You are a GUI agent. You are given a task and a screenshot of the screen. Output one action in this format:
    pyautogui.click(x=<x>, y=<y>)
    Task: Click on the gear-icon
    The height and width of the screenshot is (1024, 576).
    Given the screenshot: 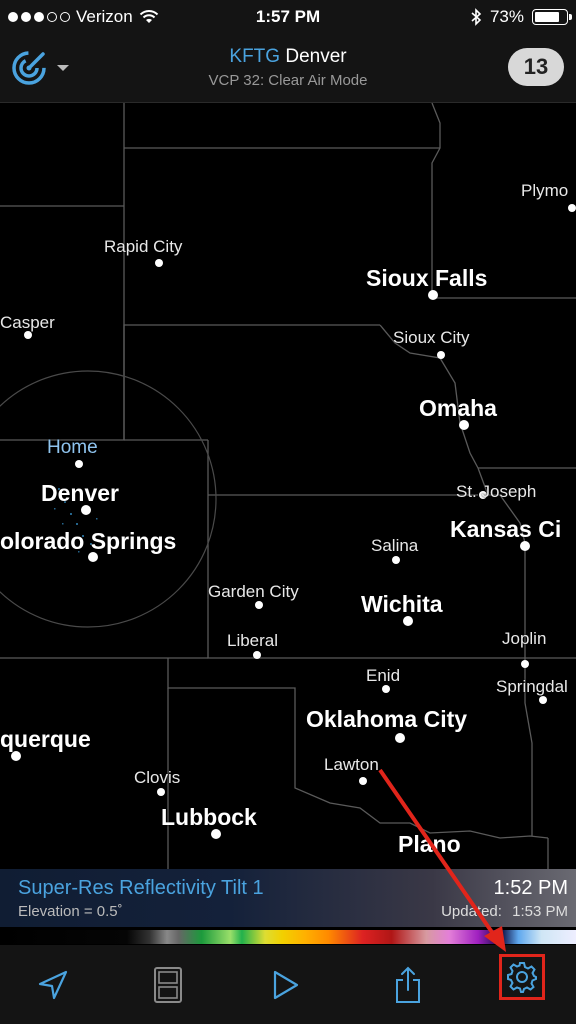 What is the action you would take?
    pyautogui.click(x=522, y=977)
    